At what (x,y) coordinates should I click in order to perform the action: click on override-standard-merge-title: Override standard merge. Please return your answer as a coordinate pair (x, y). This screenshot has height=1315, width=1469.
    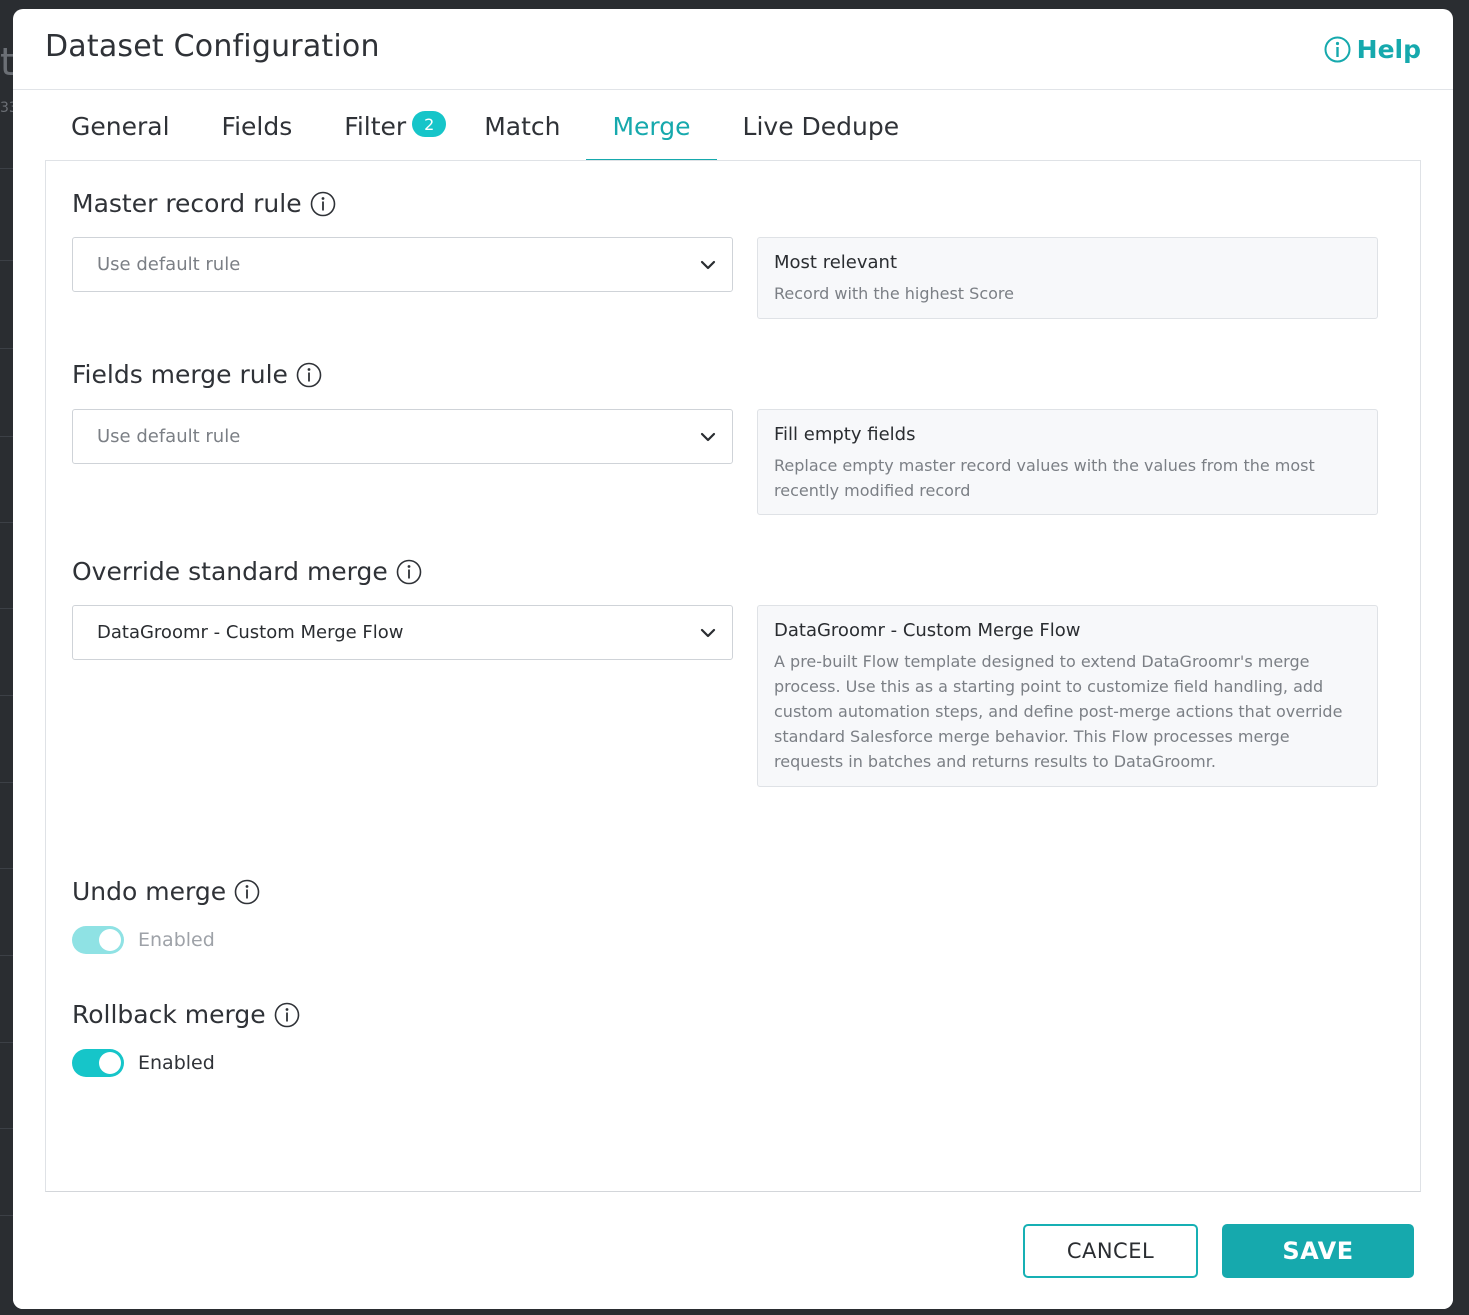
    Looking at the image, I should click on (247, 571).